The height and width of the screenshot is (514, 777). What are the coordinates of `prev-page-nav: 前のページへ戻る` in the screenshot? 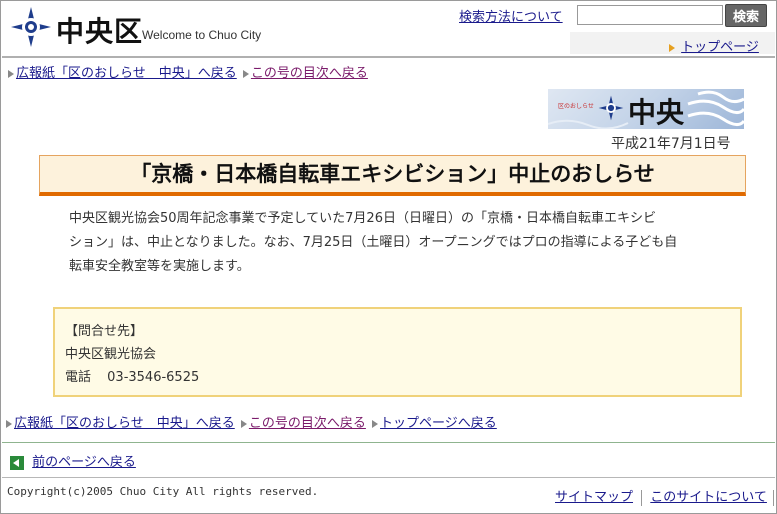 It's located at (73, 460).